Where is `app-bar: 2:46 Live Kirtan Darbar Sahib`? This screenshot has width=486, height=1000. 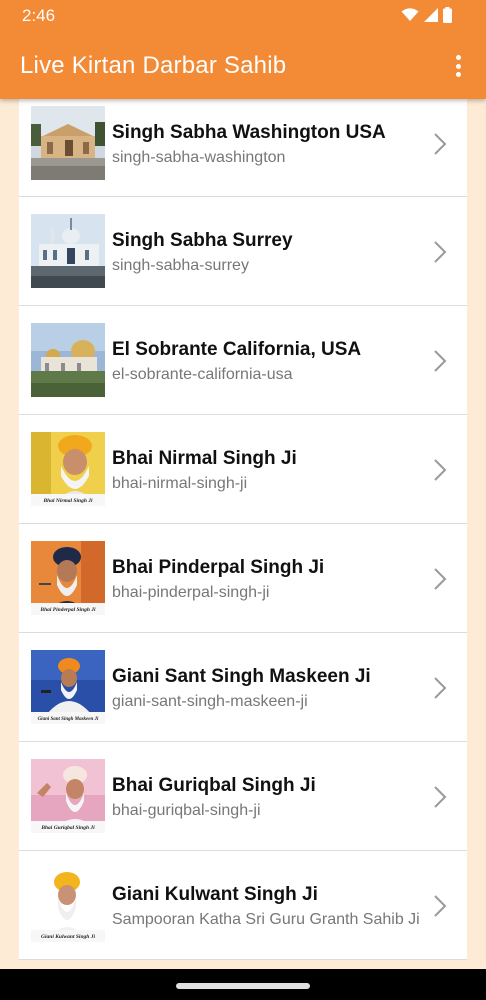 app-bar: 2:46 Live Kirtan Darbar Sahib is located at coordinates (243, 49).